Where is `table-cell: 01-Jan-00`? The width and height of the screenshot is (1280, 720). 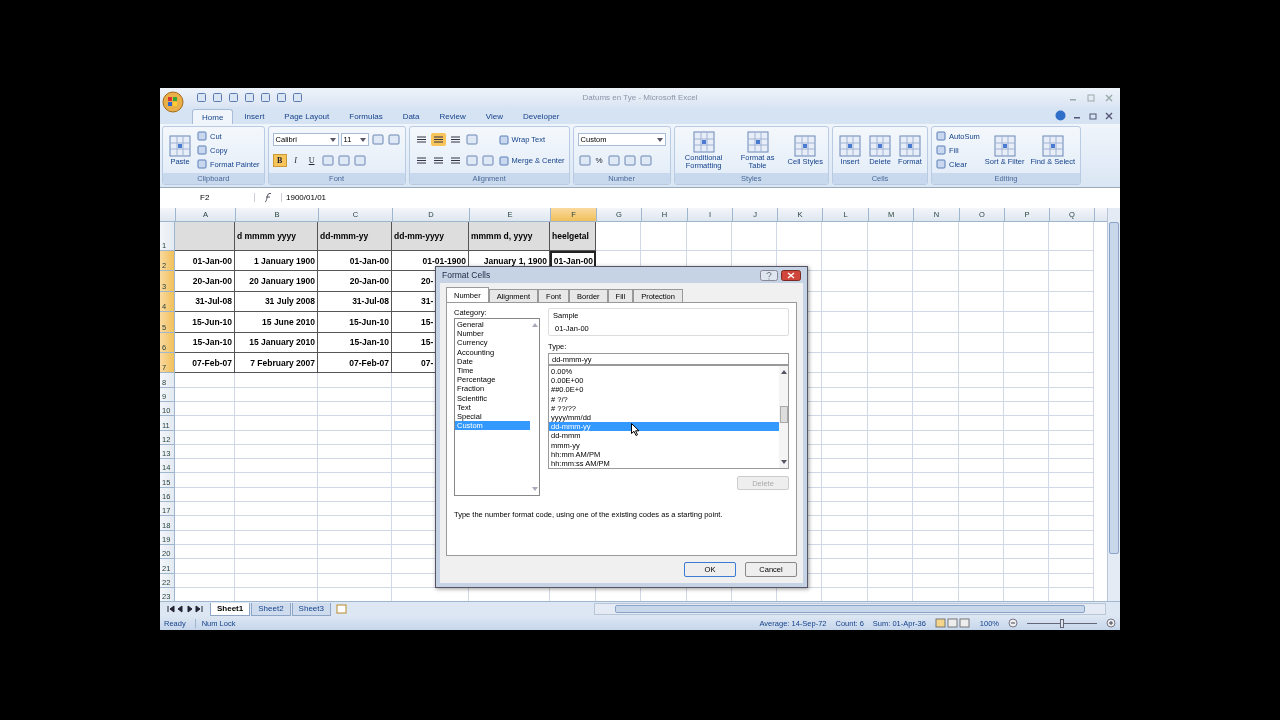
table-cell: 01-Jan-00 is located at coordinates (355, 261).